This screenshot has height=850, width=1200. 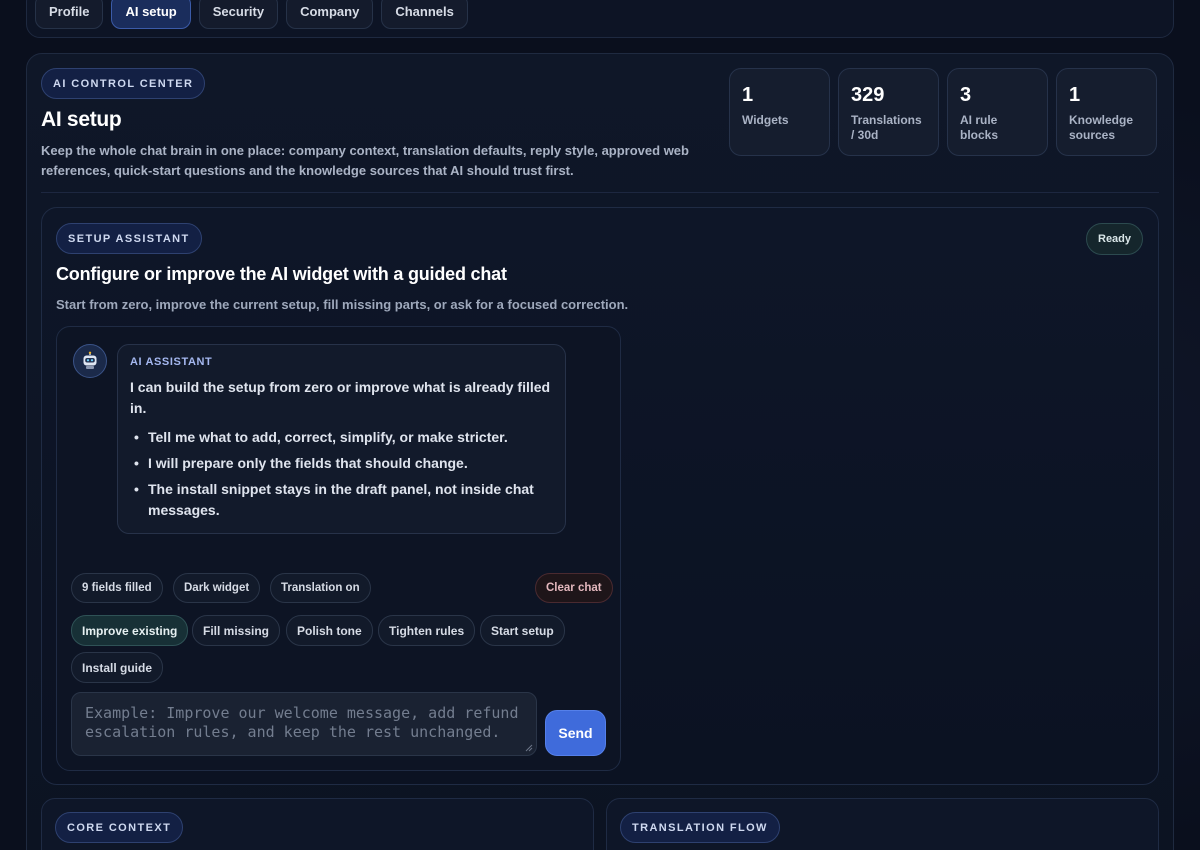 I want to click on status-badge: Ready, so click(x=1115, y=239).